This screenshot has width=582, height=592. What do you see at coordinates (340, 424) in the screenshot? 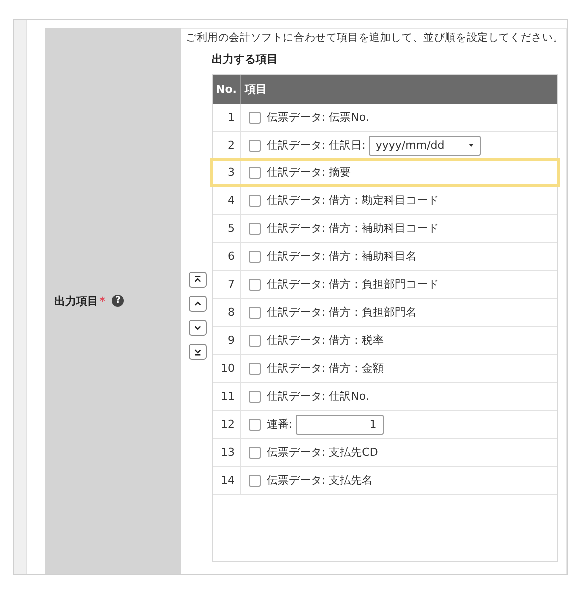
I see `number-field: 1` at bounding box center [340, 424].